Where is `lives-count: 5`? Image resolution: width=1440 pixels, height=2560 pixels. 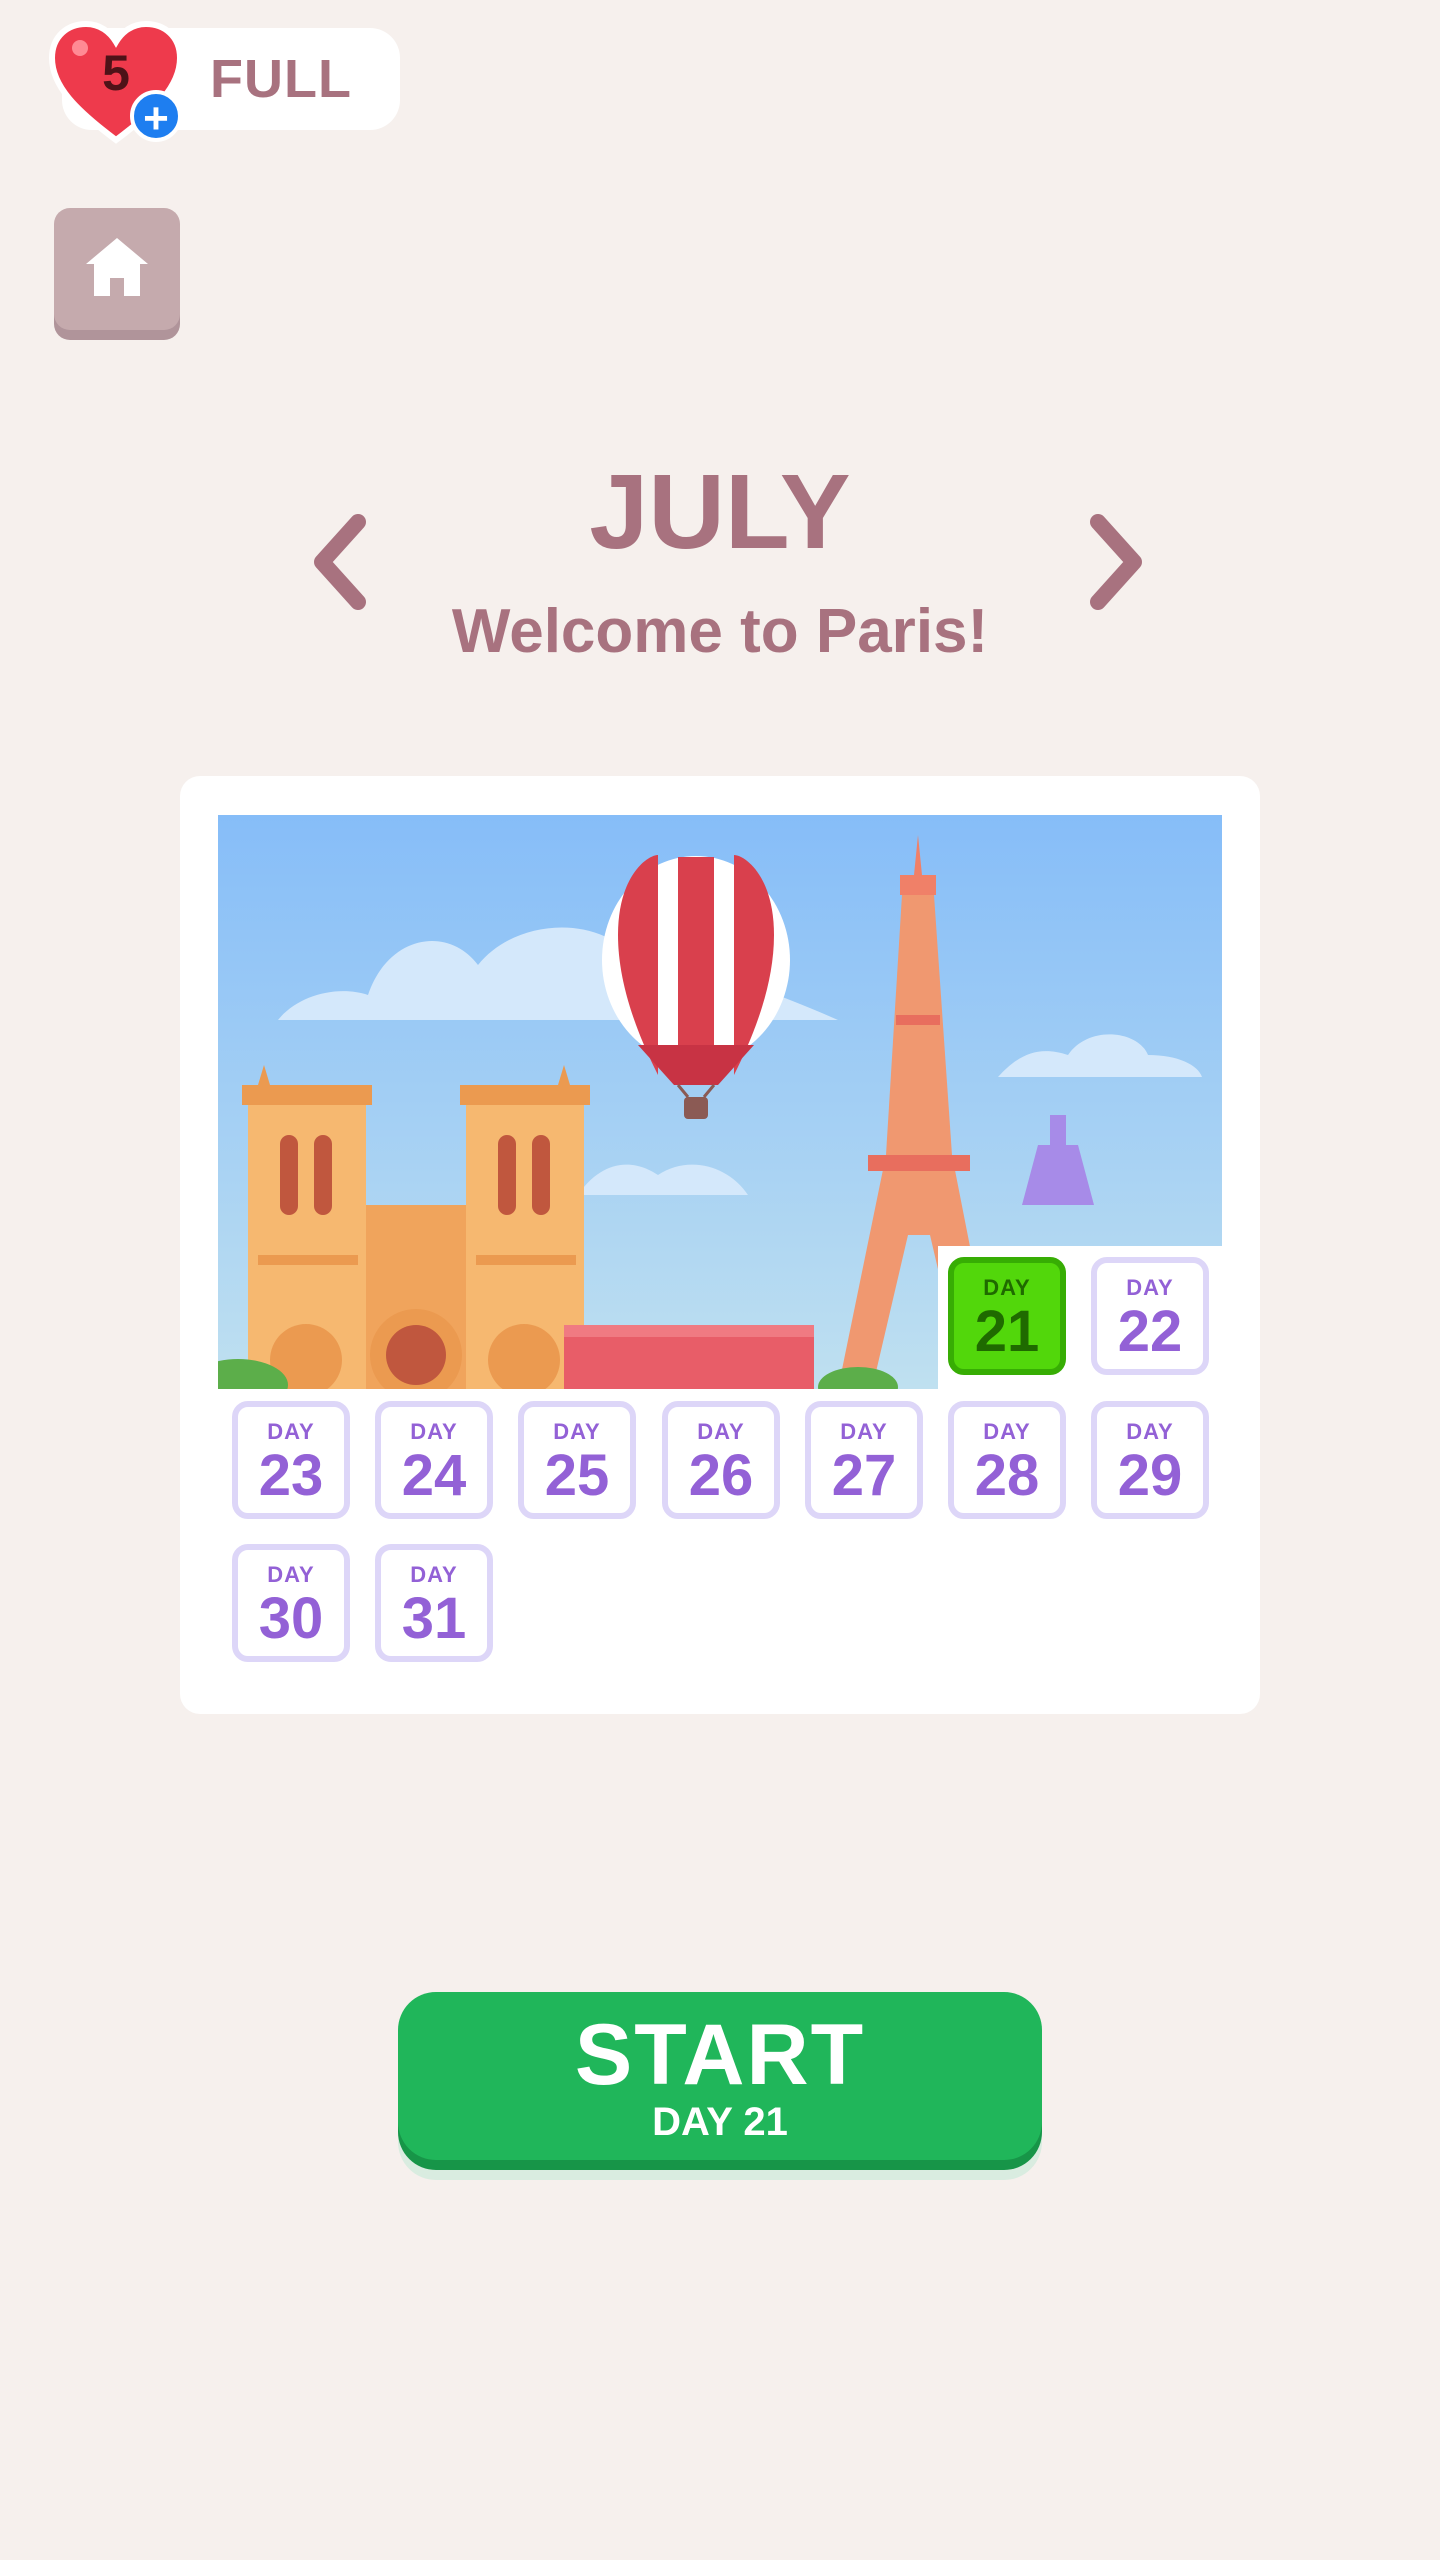 lives-count: 5 is located at coordinates (116, 73).